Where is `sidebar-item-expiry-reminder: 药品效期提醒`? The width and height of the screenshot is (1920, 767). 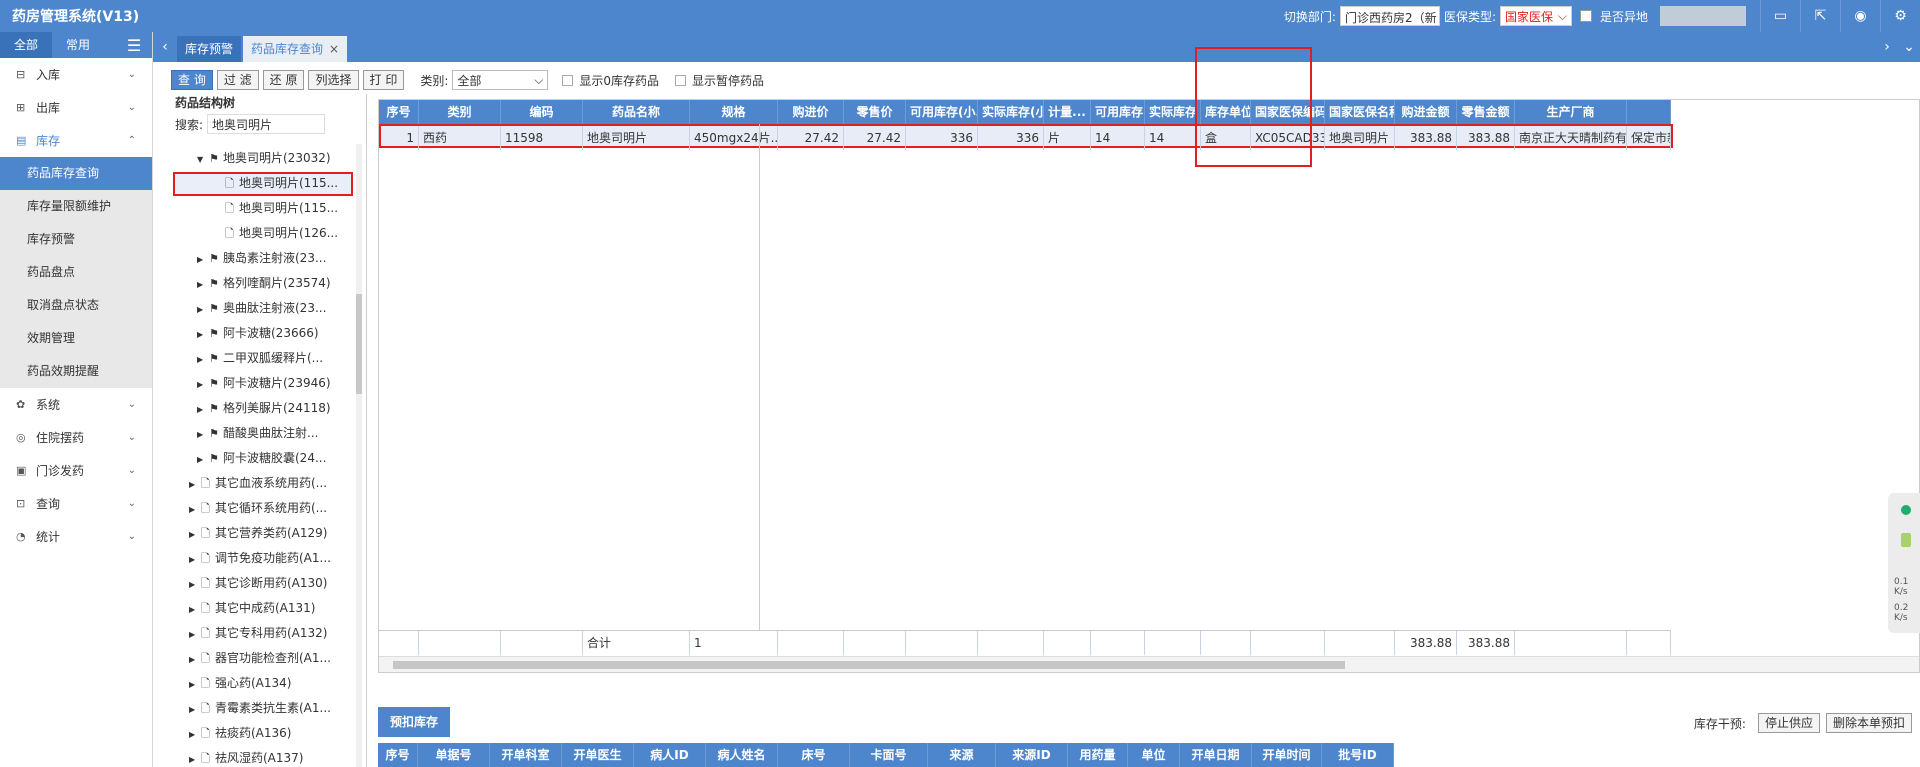 sidebar-item-expiry-reminder: 药品效期提醒 is located at coordinates (76, 371).